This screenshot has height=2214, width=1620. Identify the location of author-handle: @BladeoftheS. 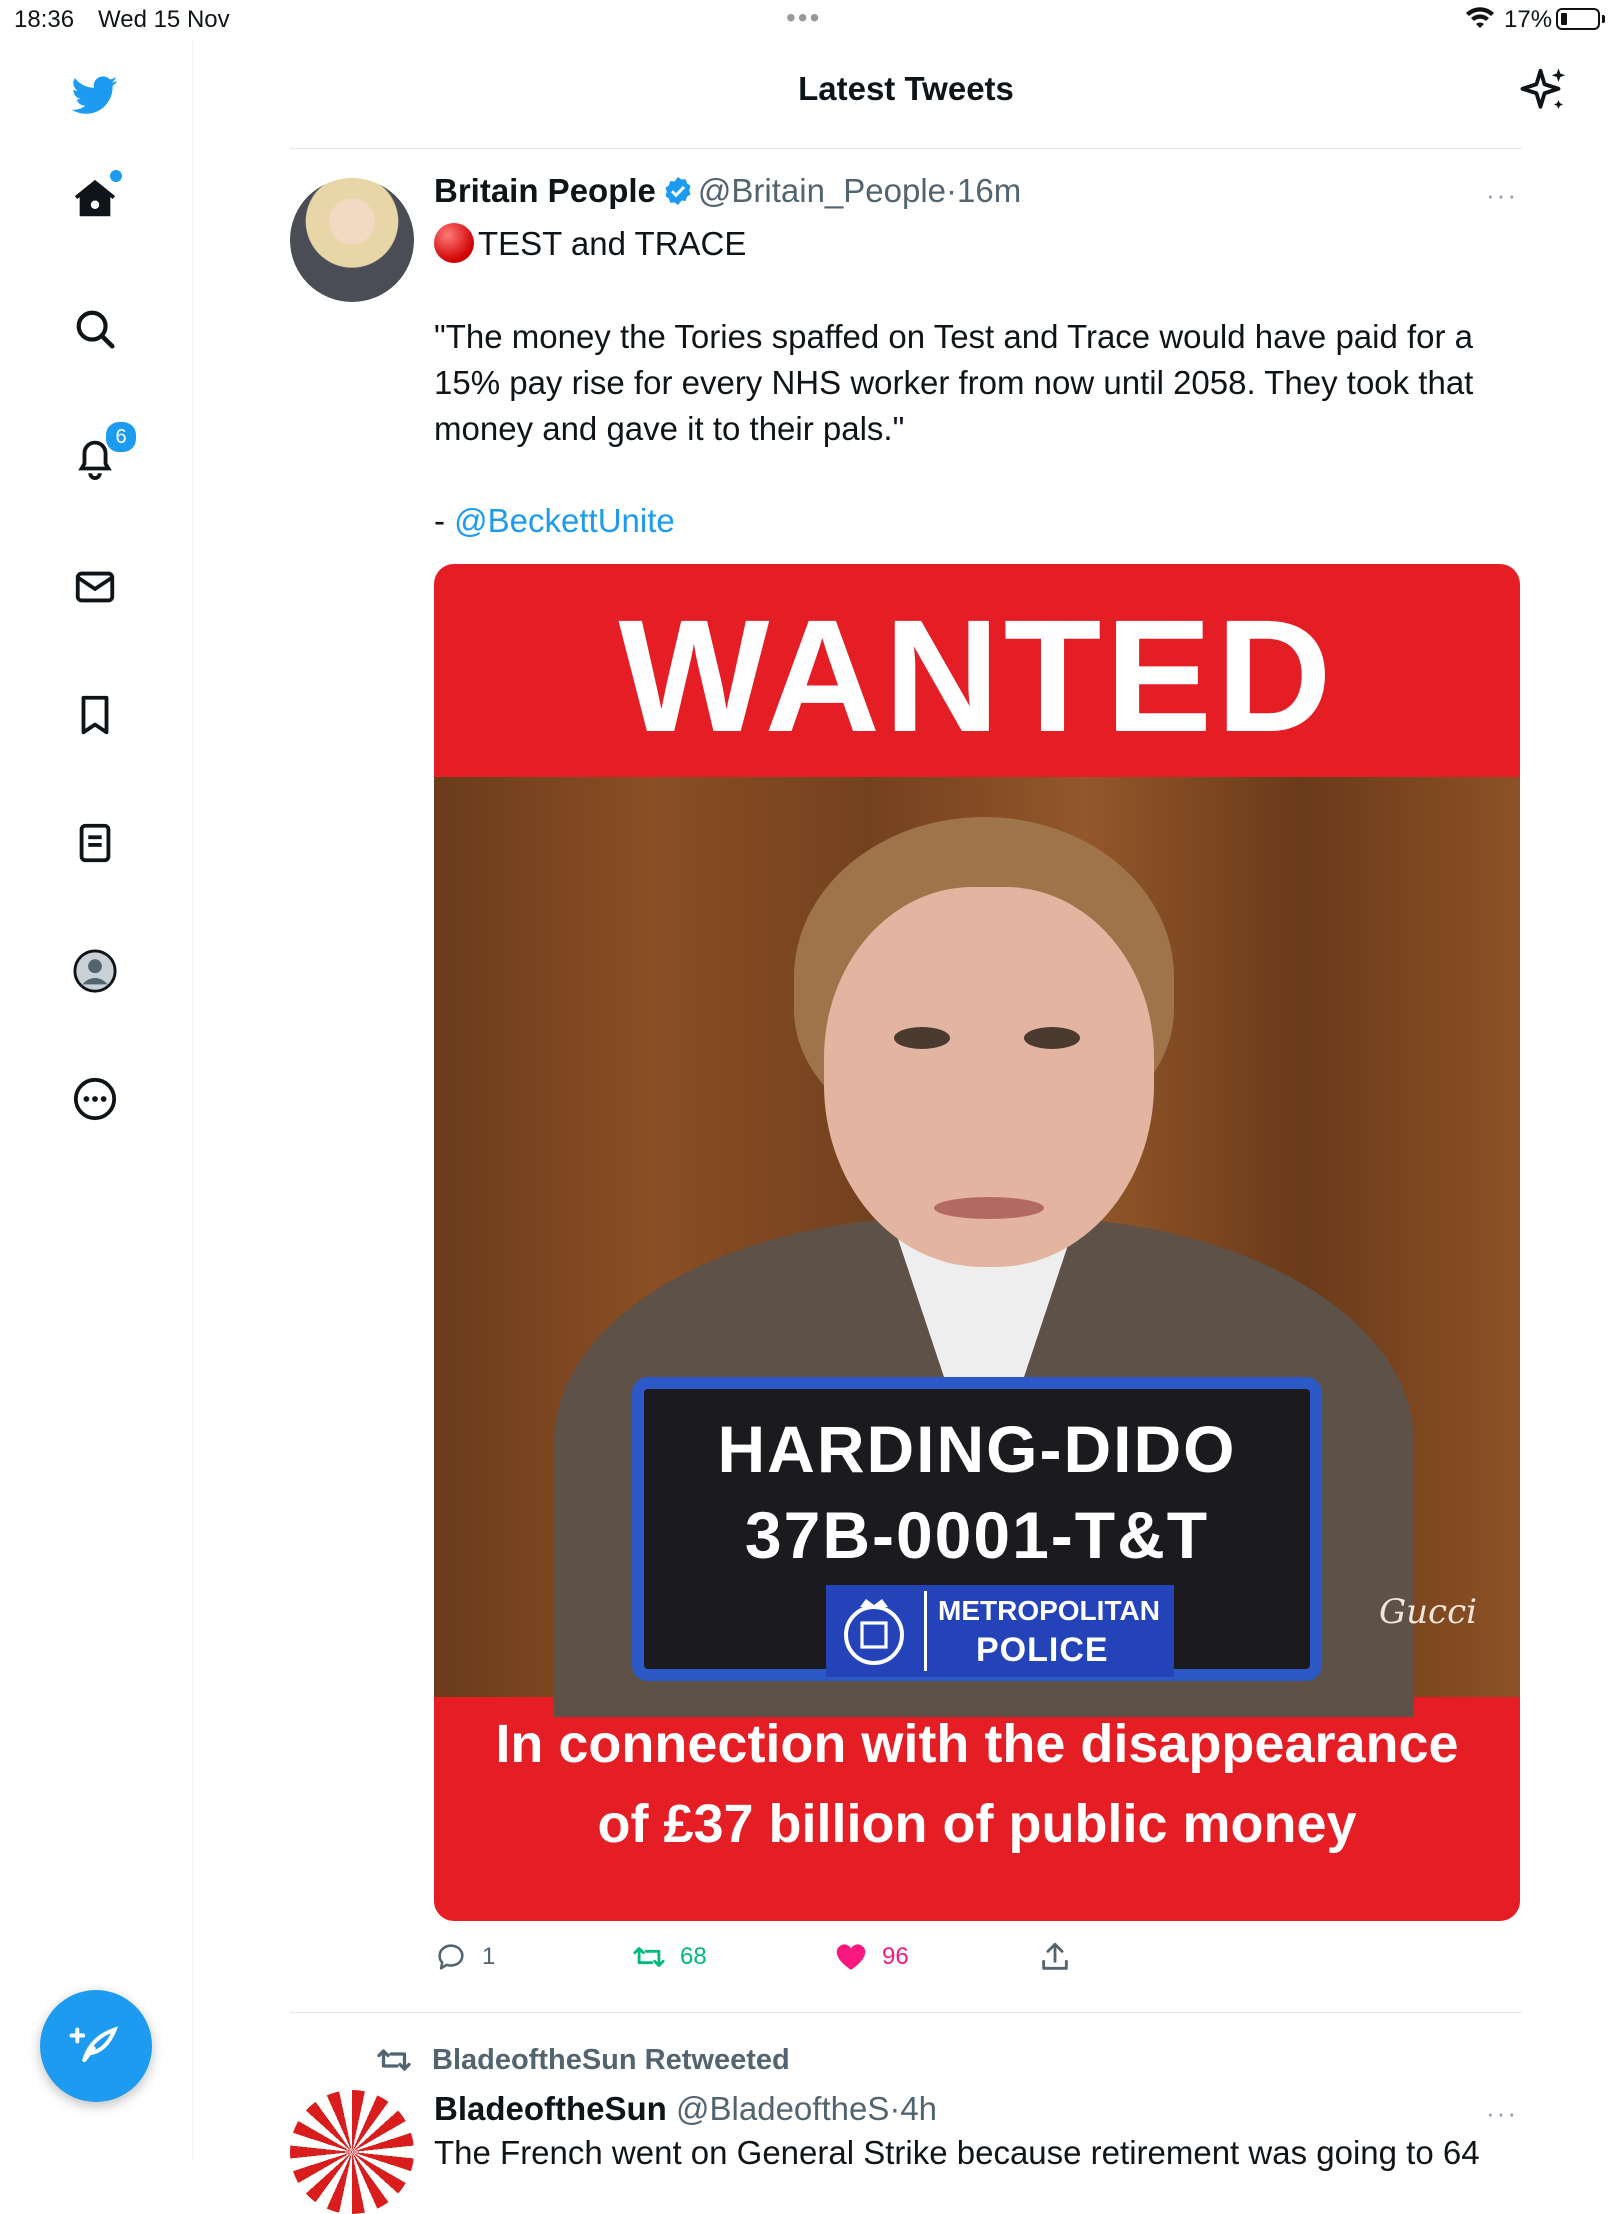
(782, 2108).